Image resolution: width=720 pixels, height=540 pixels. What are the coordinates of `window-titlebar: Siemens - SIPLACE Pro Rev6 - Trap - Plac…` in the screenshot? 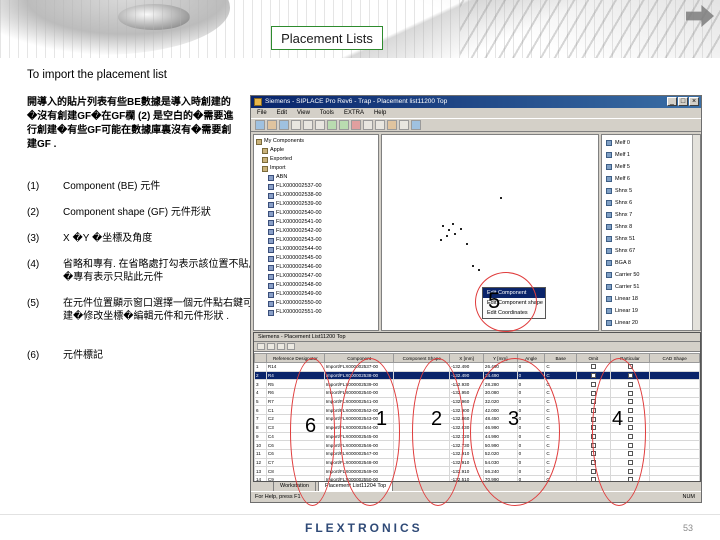 It's located at (476, 102).